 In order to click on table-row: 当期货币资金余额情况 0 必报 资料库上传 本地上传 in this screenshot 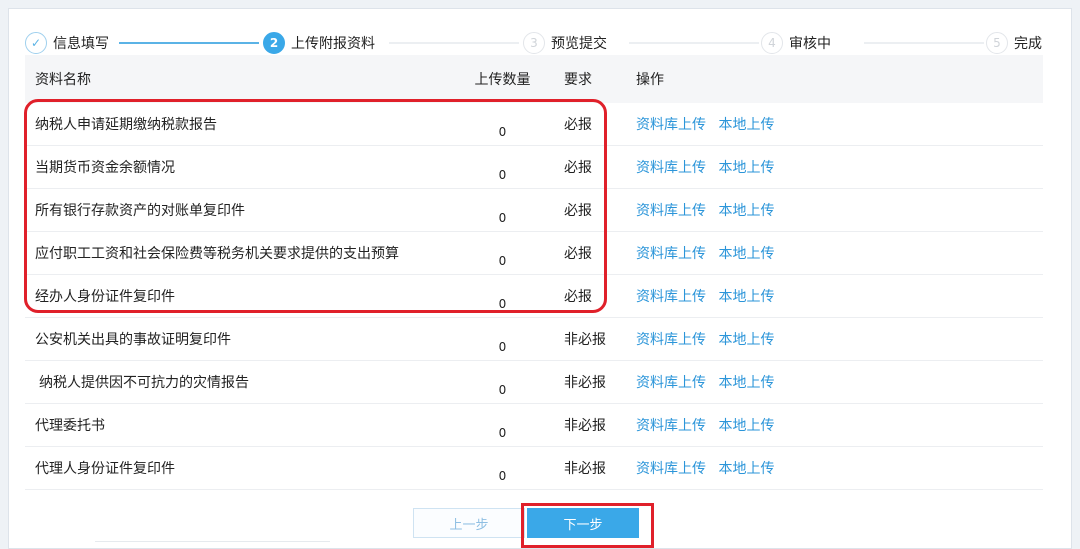, I will do `click(534, 167)`.